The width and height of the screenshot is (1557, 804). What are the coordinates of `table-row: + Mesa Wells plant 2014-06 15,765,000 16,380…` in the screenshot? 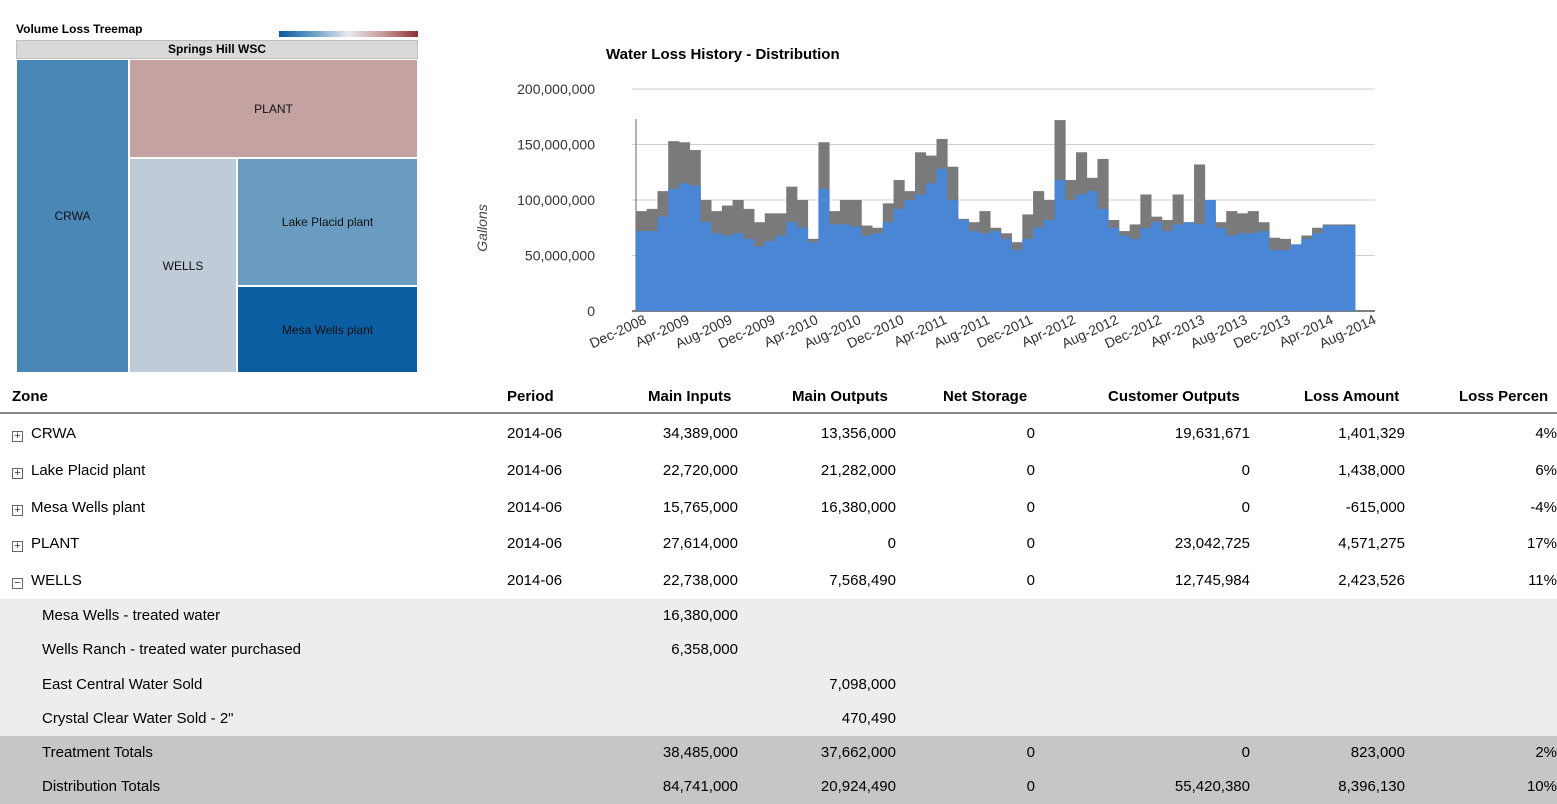 It's located at (778, 508).